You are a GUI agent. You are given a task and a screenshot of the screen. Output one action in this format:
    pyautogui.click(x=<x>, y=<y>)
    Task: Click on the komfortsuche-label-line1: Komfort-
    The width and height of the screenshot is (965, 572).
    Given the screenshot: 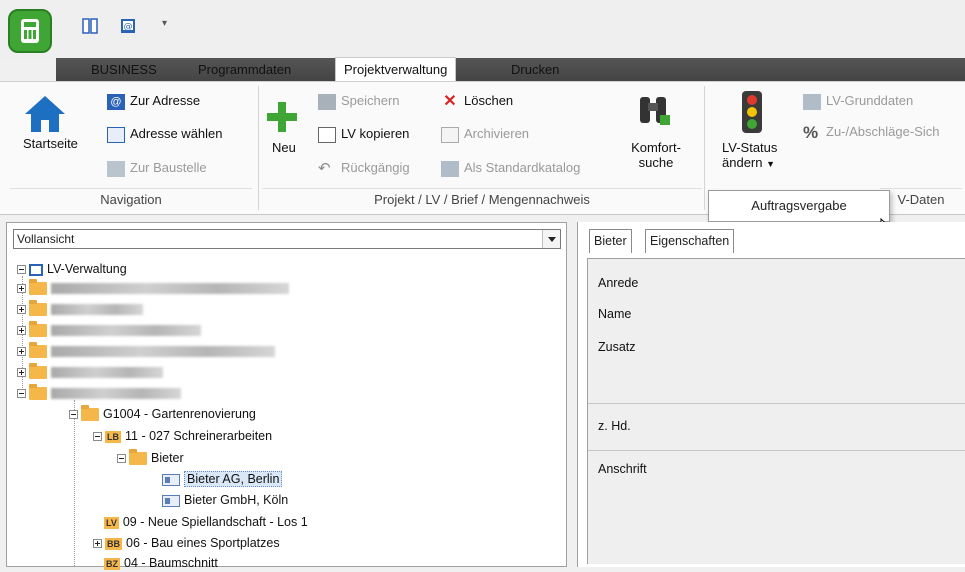 What is the action you would take?
    pyautogui.click(x=656, y=147)
    